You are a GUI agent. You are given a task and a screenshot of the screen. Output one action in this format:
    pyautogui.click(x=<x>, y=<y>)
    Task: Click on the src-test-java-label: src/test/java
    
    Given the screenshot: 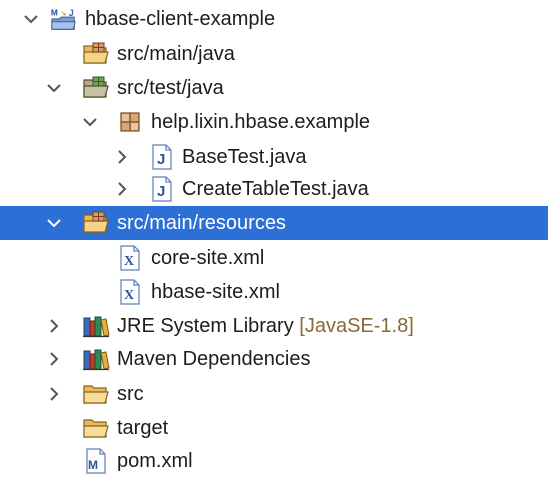 What is the action you would take?
    pyautogui.click(x=170, y=88)
    